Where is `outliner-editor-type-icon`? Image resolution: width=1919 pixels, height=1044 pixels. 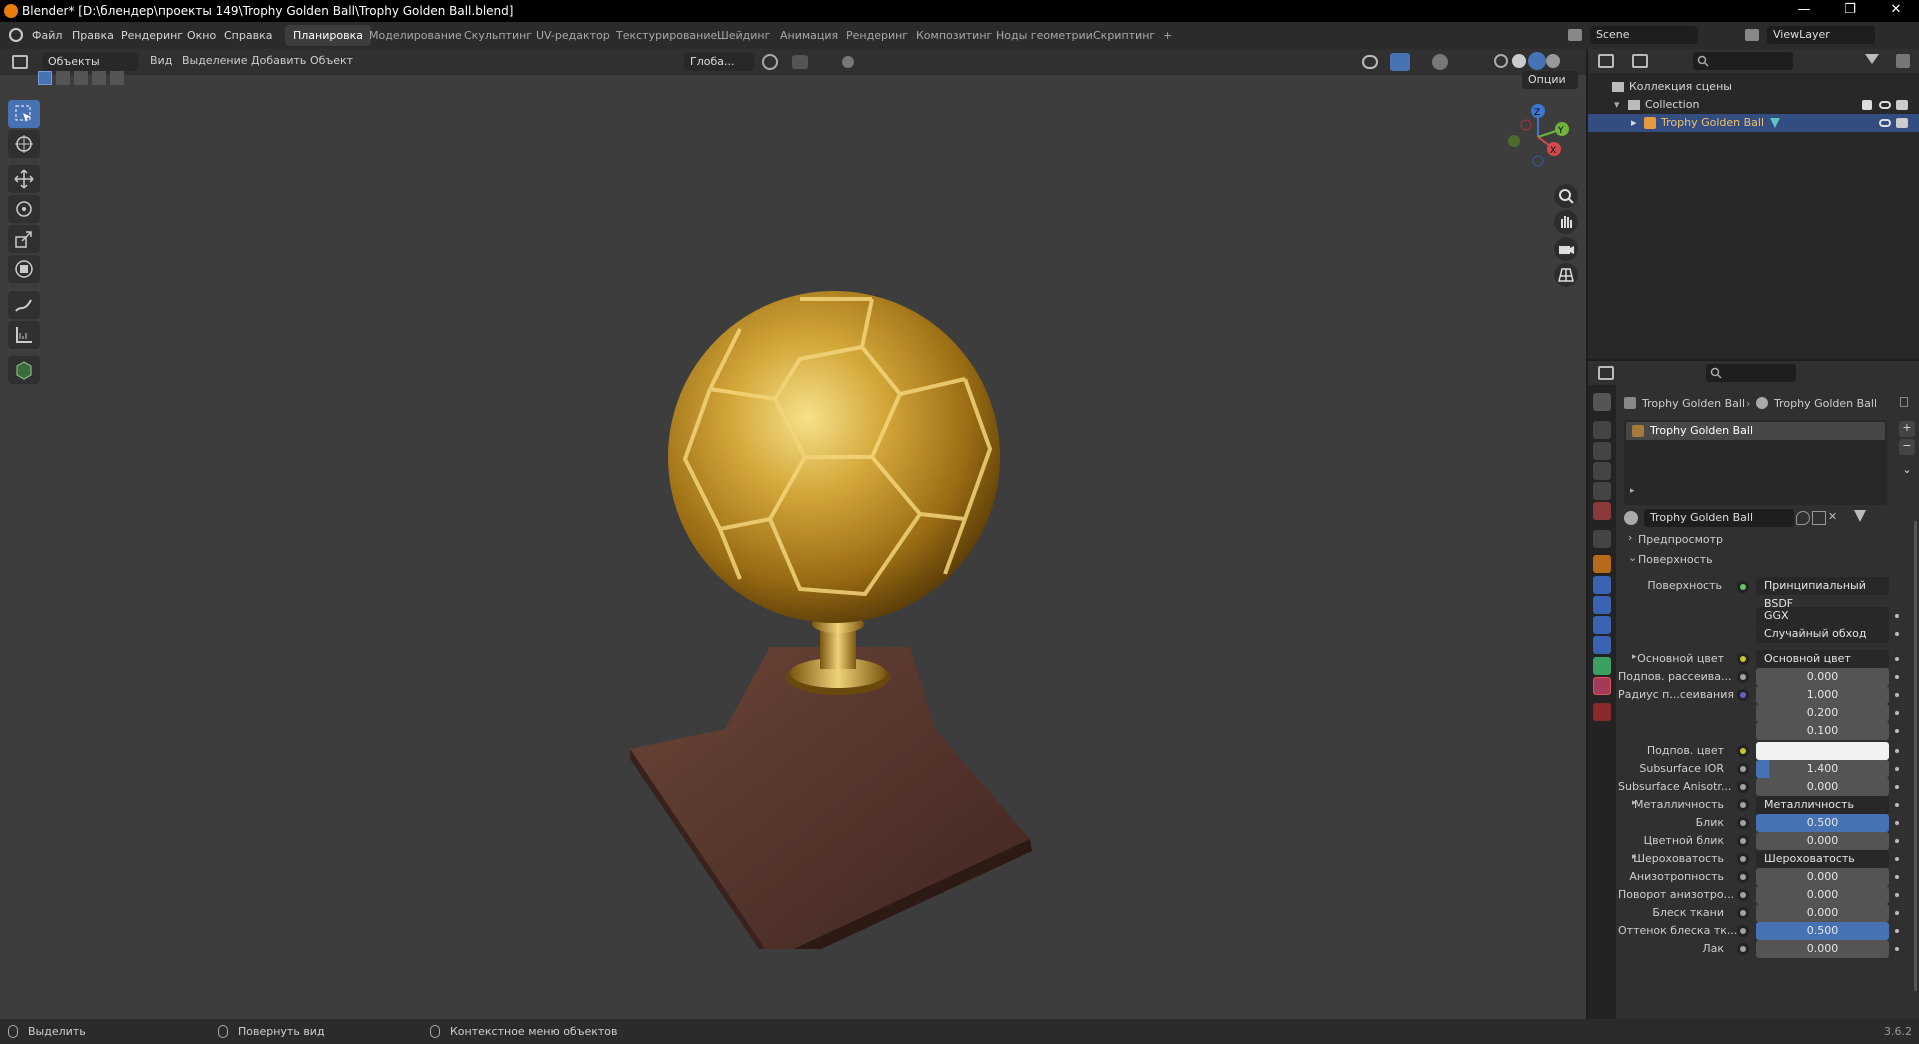 outliner-editor-type-icon is located at coordinates (1606, 61).